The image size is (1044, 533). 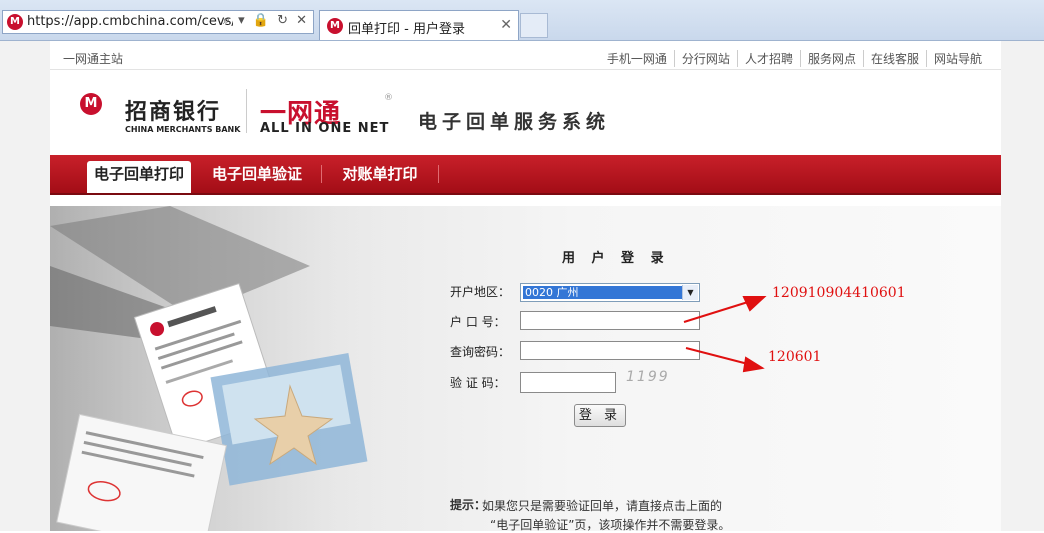 What do you see at coordinates (568, 382) in the screenshot?
I see `captcha-input` at bounding box center [568, 382].